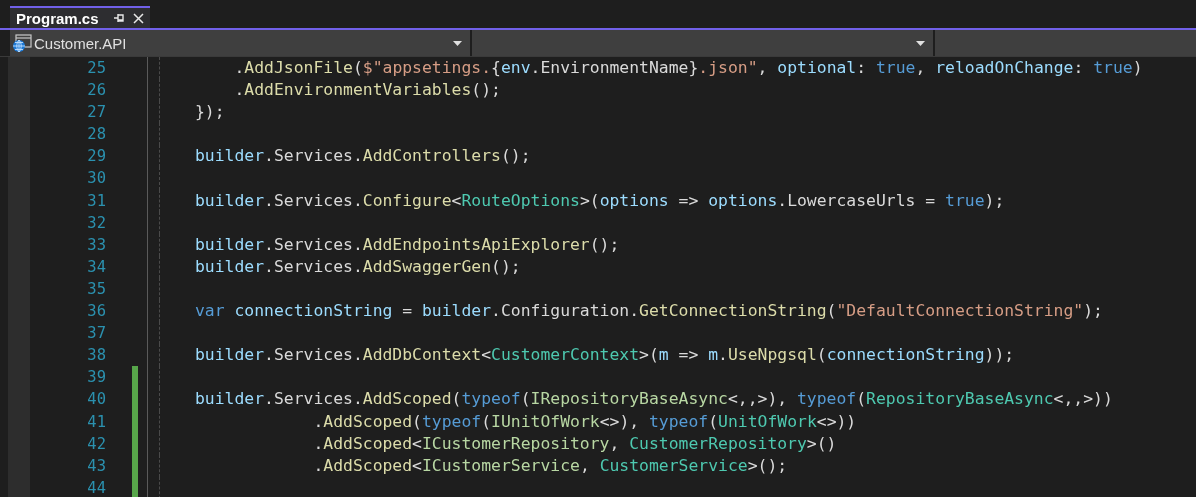  Describe the element at coordinates (96, 289) in the screenshot. I see `line-number: 35` at that location.